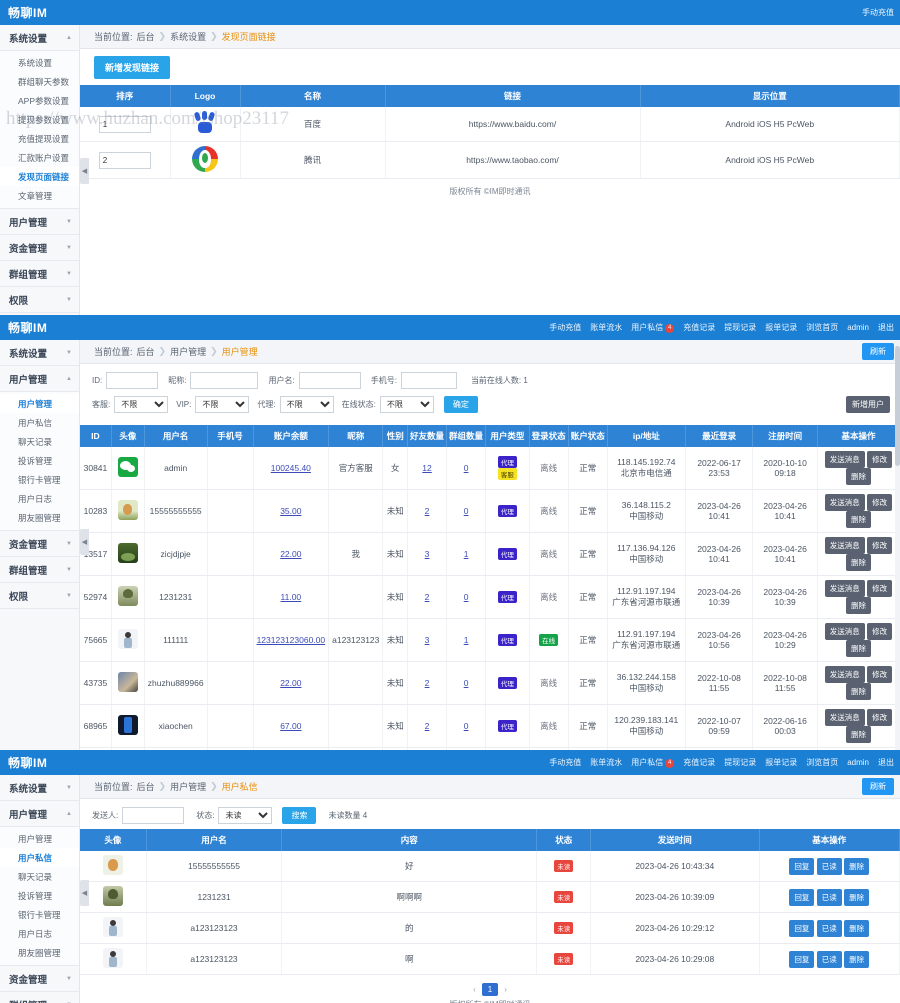  I want to click on pagination-next: ›, so click(505, 989).